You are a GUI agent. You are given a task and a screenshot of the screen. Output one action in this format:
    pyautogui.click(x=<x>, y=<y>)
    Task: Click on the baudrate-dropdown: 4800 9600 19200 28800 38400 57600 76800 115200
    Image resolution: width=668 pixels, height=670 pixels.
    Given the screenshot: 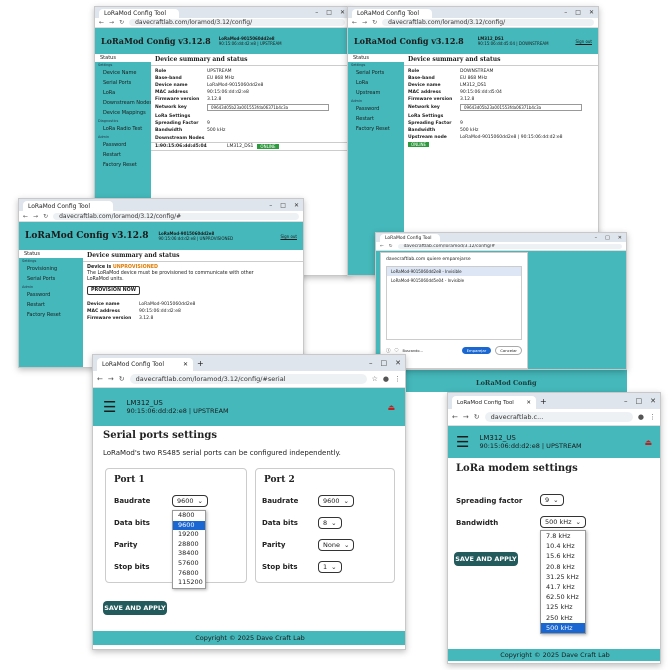 What is the action you would take?
    pyautogui.click(x=189, y=549)
    